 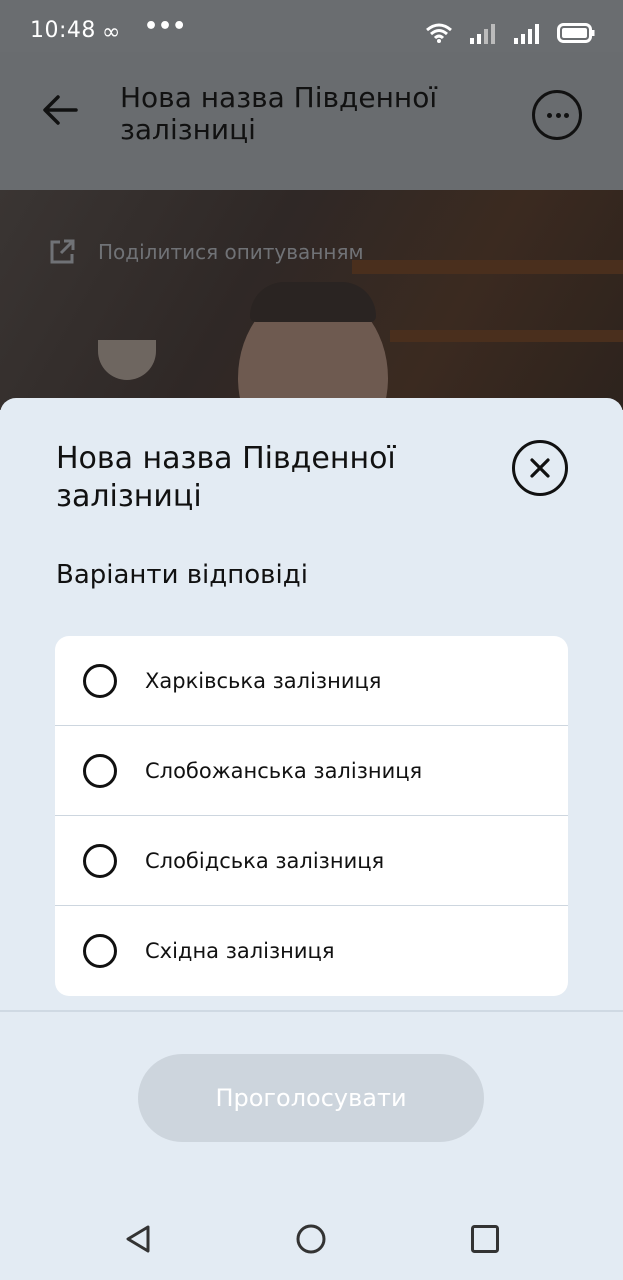 I want to click on photo-person-hair, so click(x=313, y=302).